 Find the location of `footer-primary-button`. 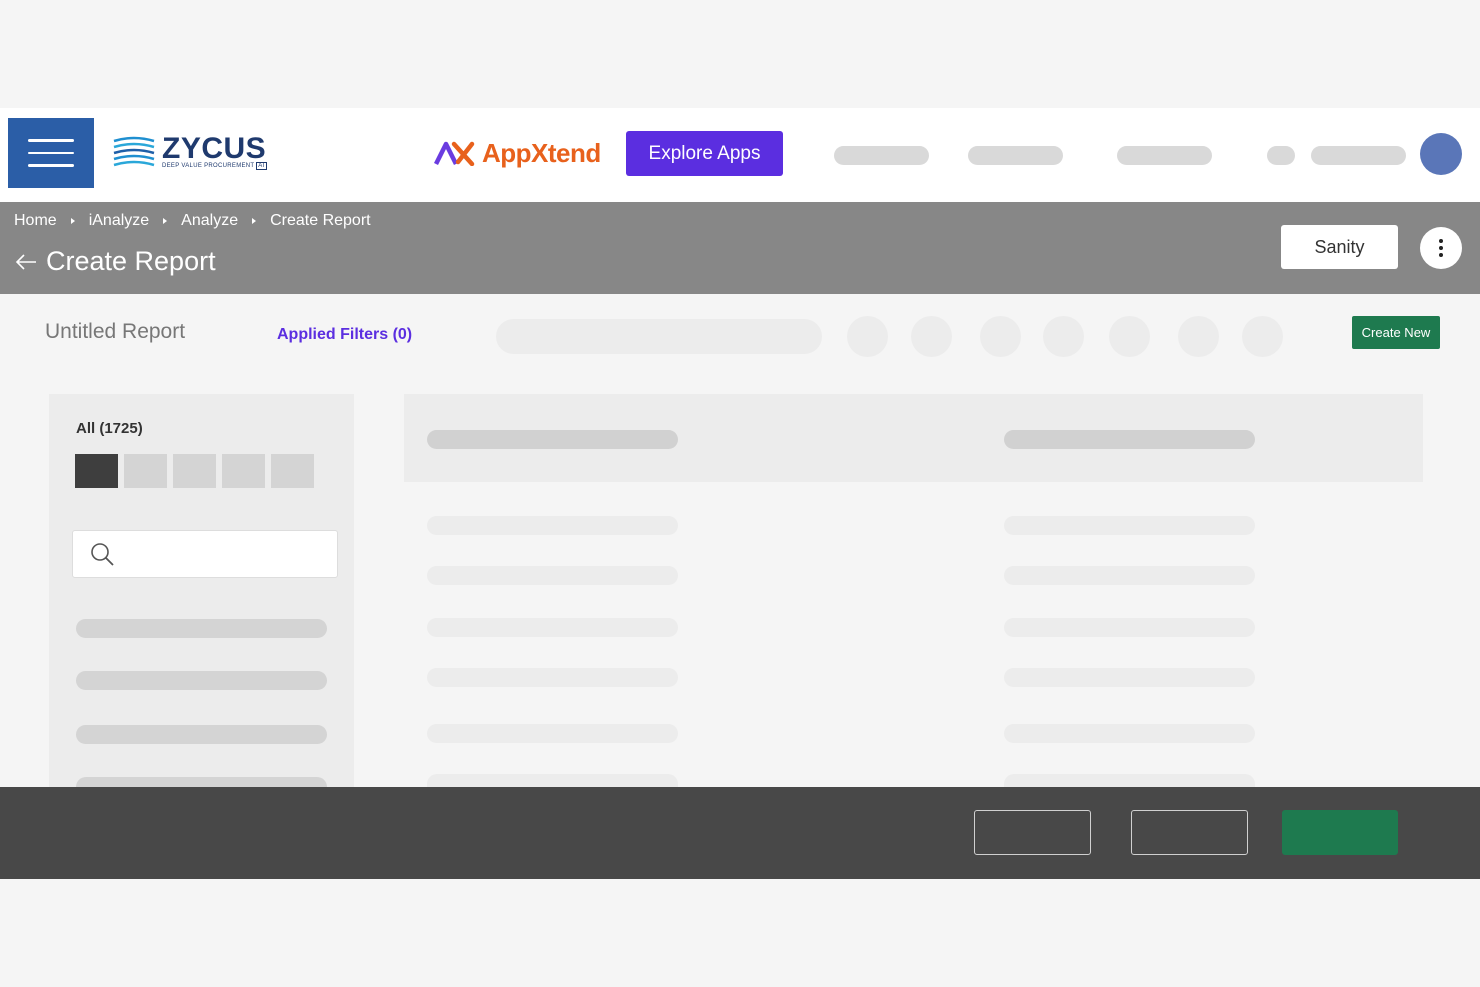

footer-primary-button is located at coordinates (1340, 832).